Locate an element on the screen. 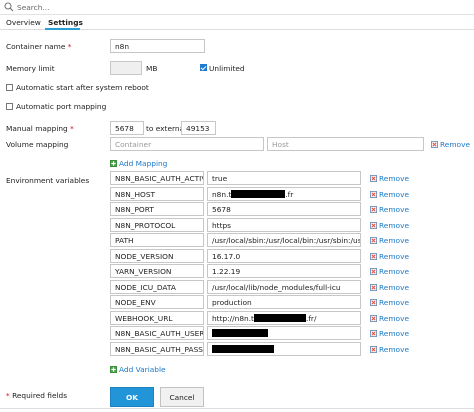 This screenshot has width=474, height=412. env-value-input: true is located at coordinates (284, 178).